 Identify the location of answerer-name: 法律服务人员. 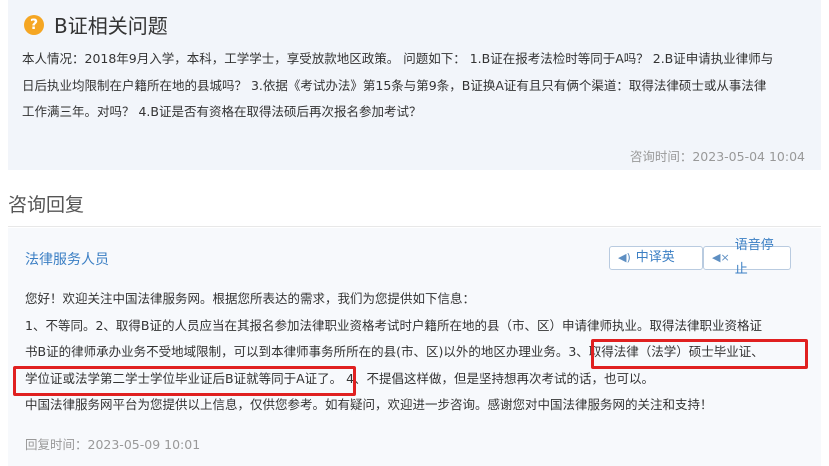
(67, 259).